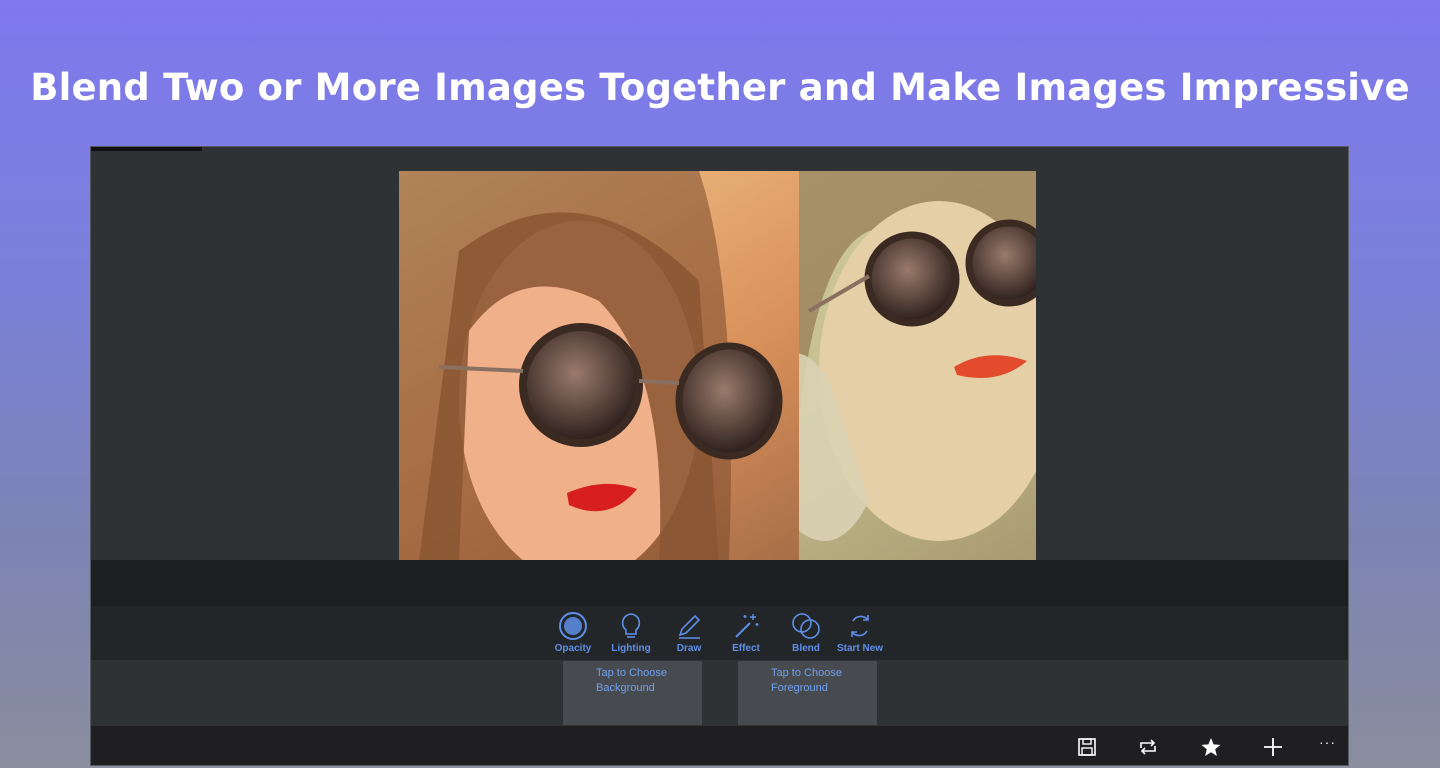 The height and width of the screenshot is (768, 1440). I want to click on lighting-tool-button: Lighting, so click(631, 632).